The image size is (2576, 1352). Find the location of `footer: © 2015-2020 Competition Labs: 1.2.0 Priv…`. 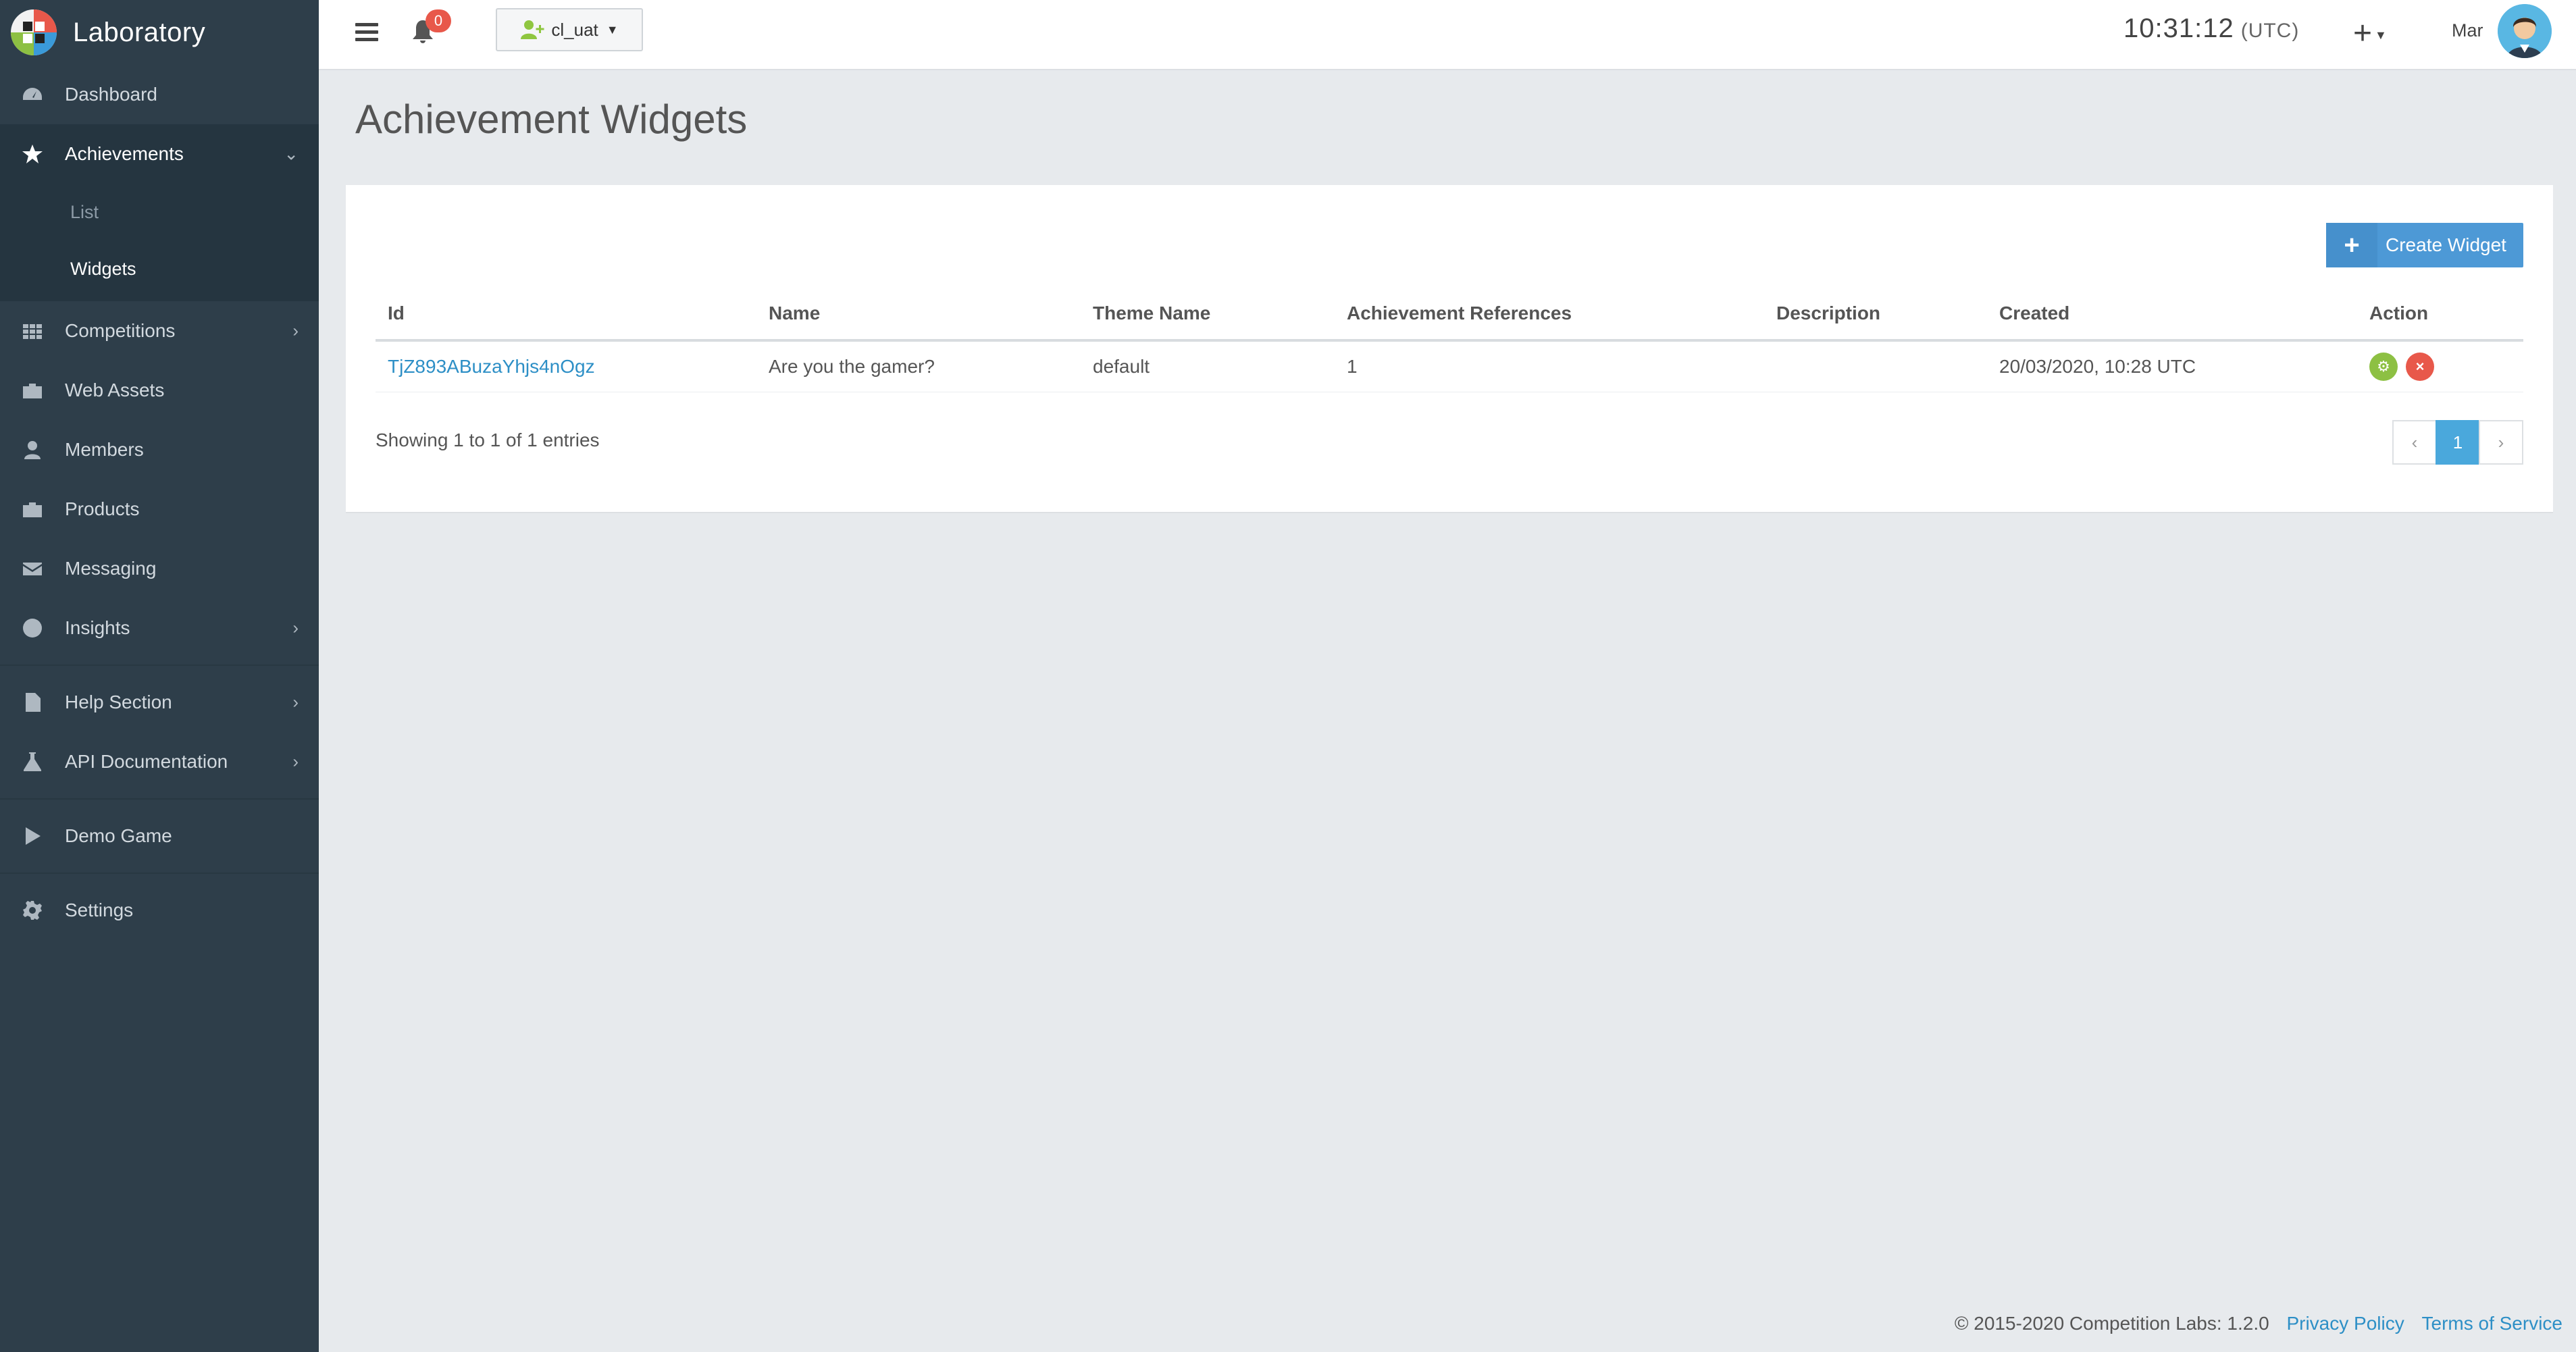

footer: © 2015-2020 Competition Labs: 1.2.0 Priv… is located at coordinates (2258, 1323).